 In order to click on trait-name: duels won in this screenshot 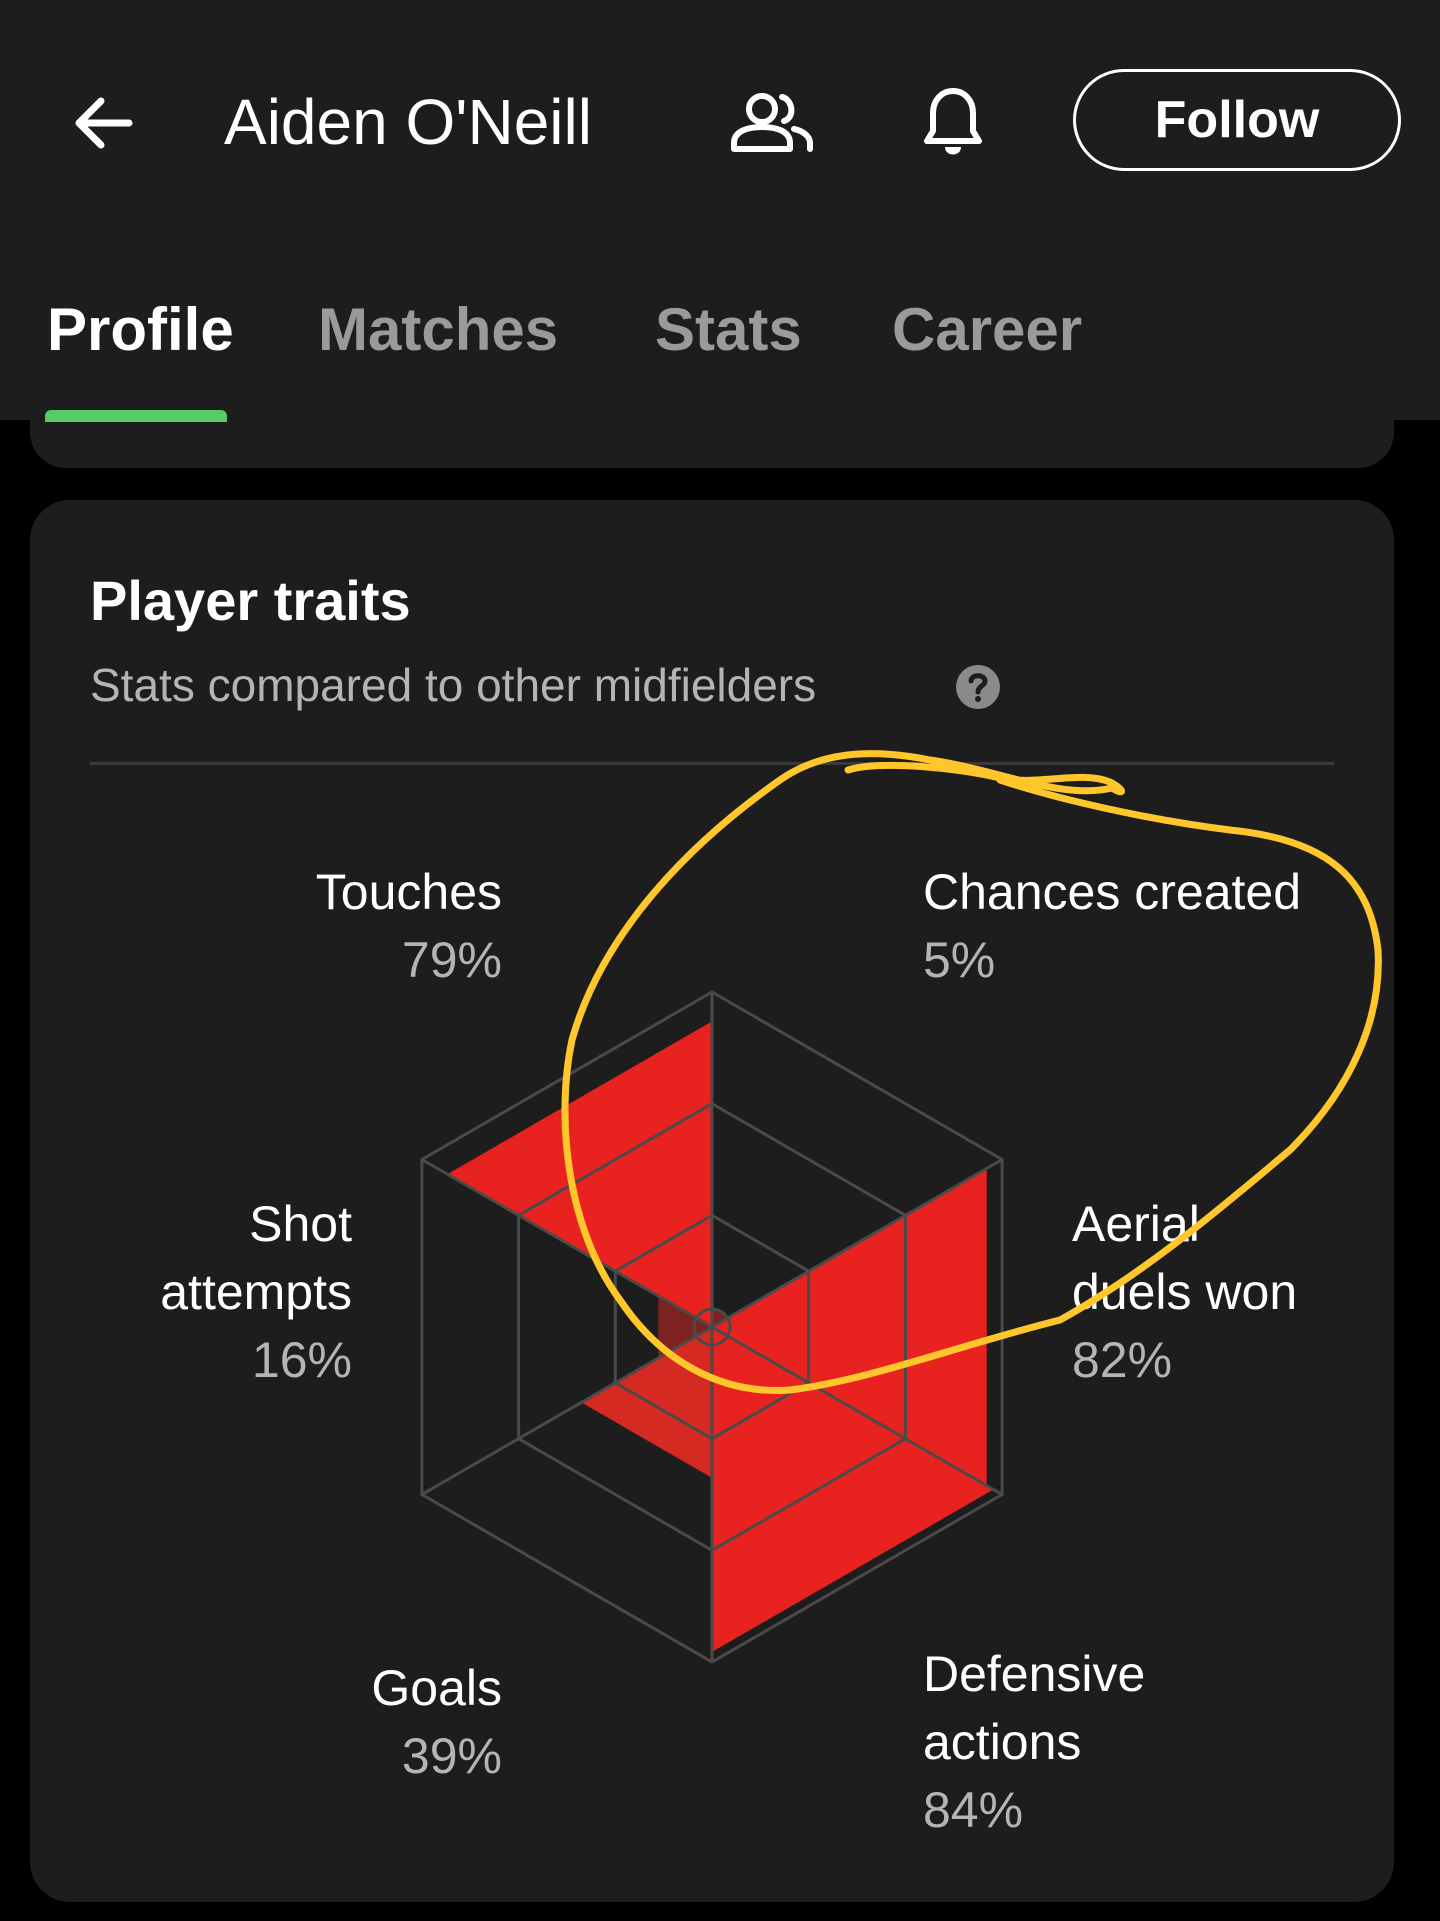, I will do `click(1185, 1292)`.